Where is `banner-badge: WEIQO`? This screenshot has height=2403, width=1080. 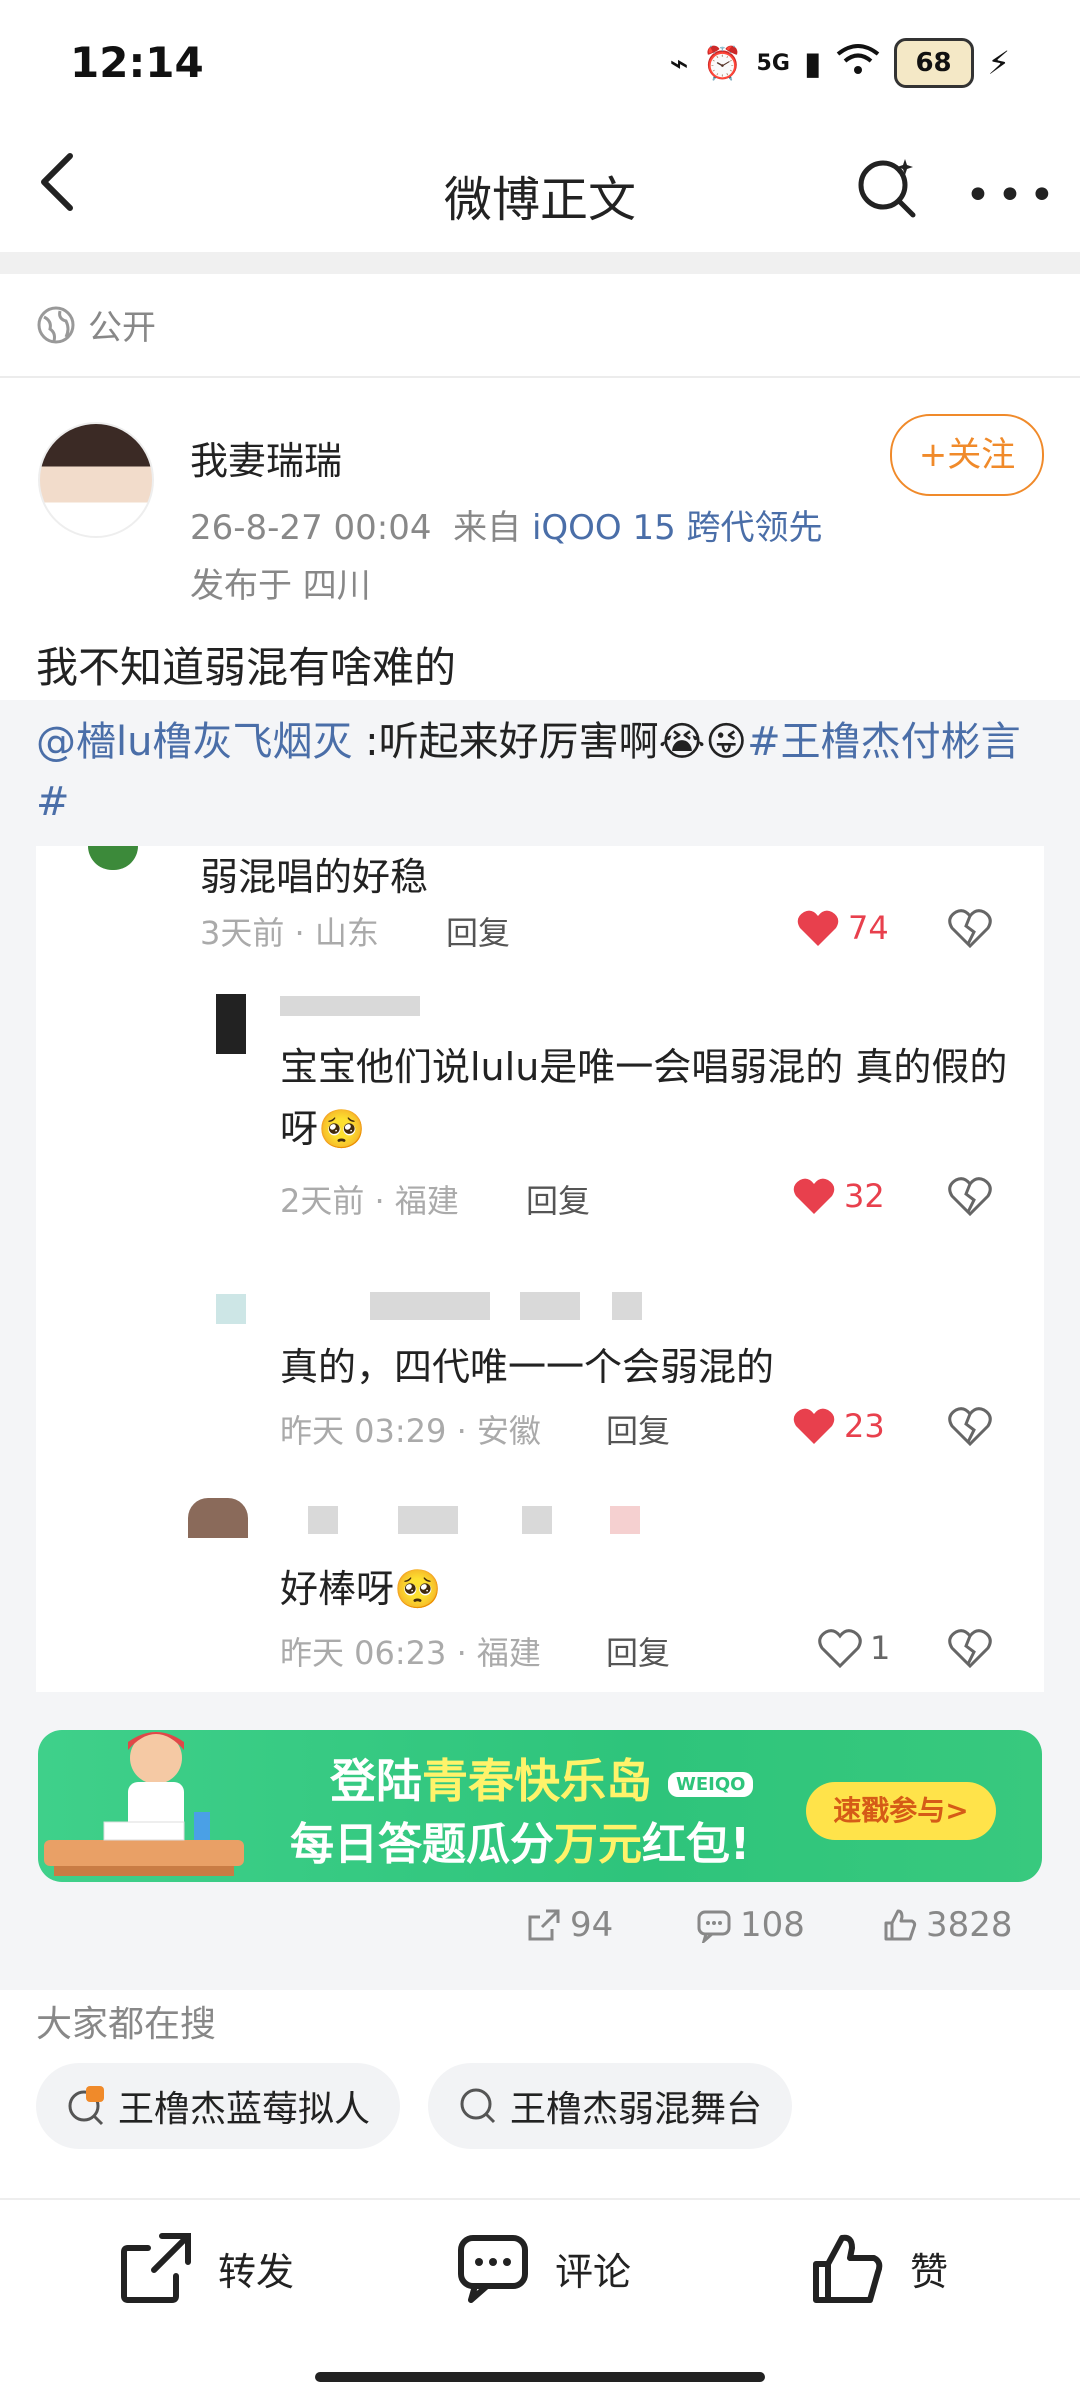 banner-badge: WEIQO is located at coordinates (711, 1784).